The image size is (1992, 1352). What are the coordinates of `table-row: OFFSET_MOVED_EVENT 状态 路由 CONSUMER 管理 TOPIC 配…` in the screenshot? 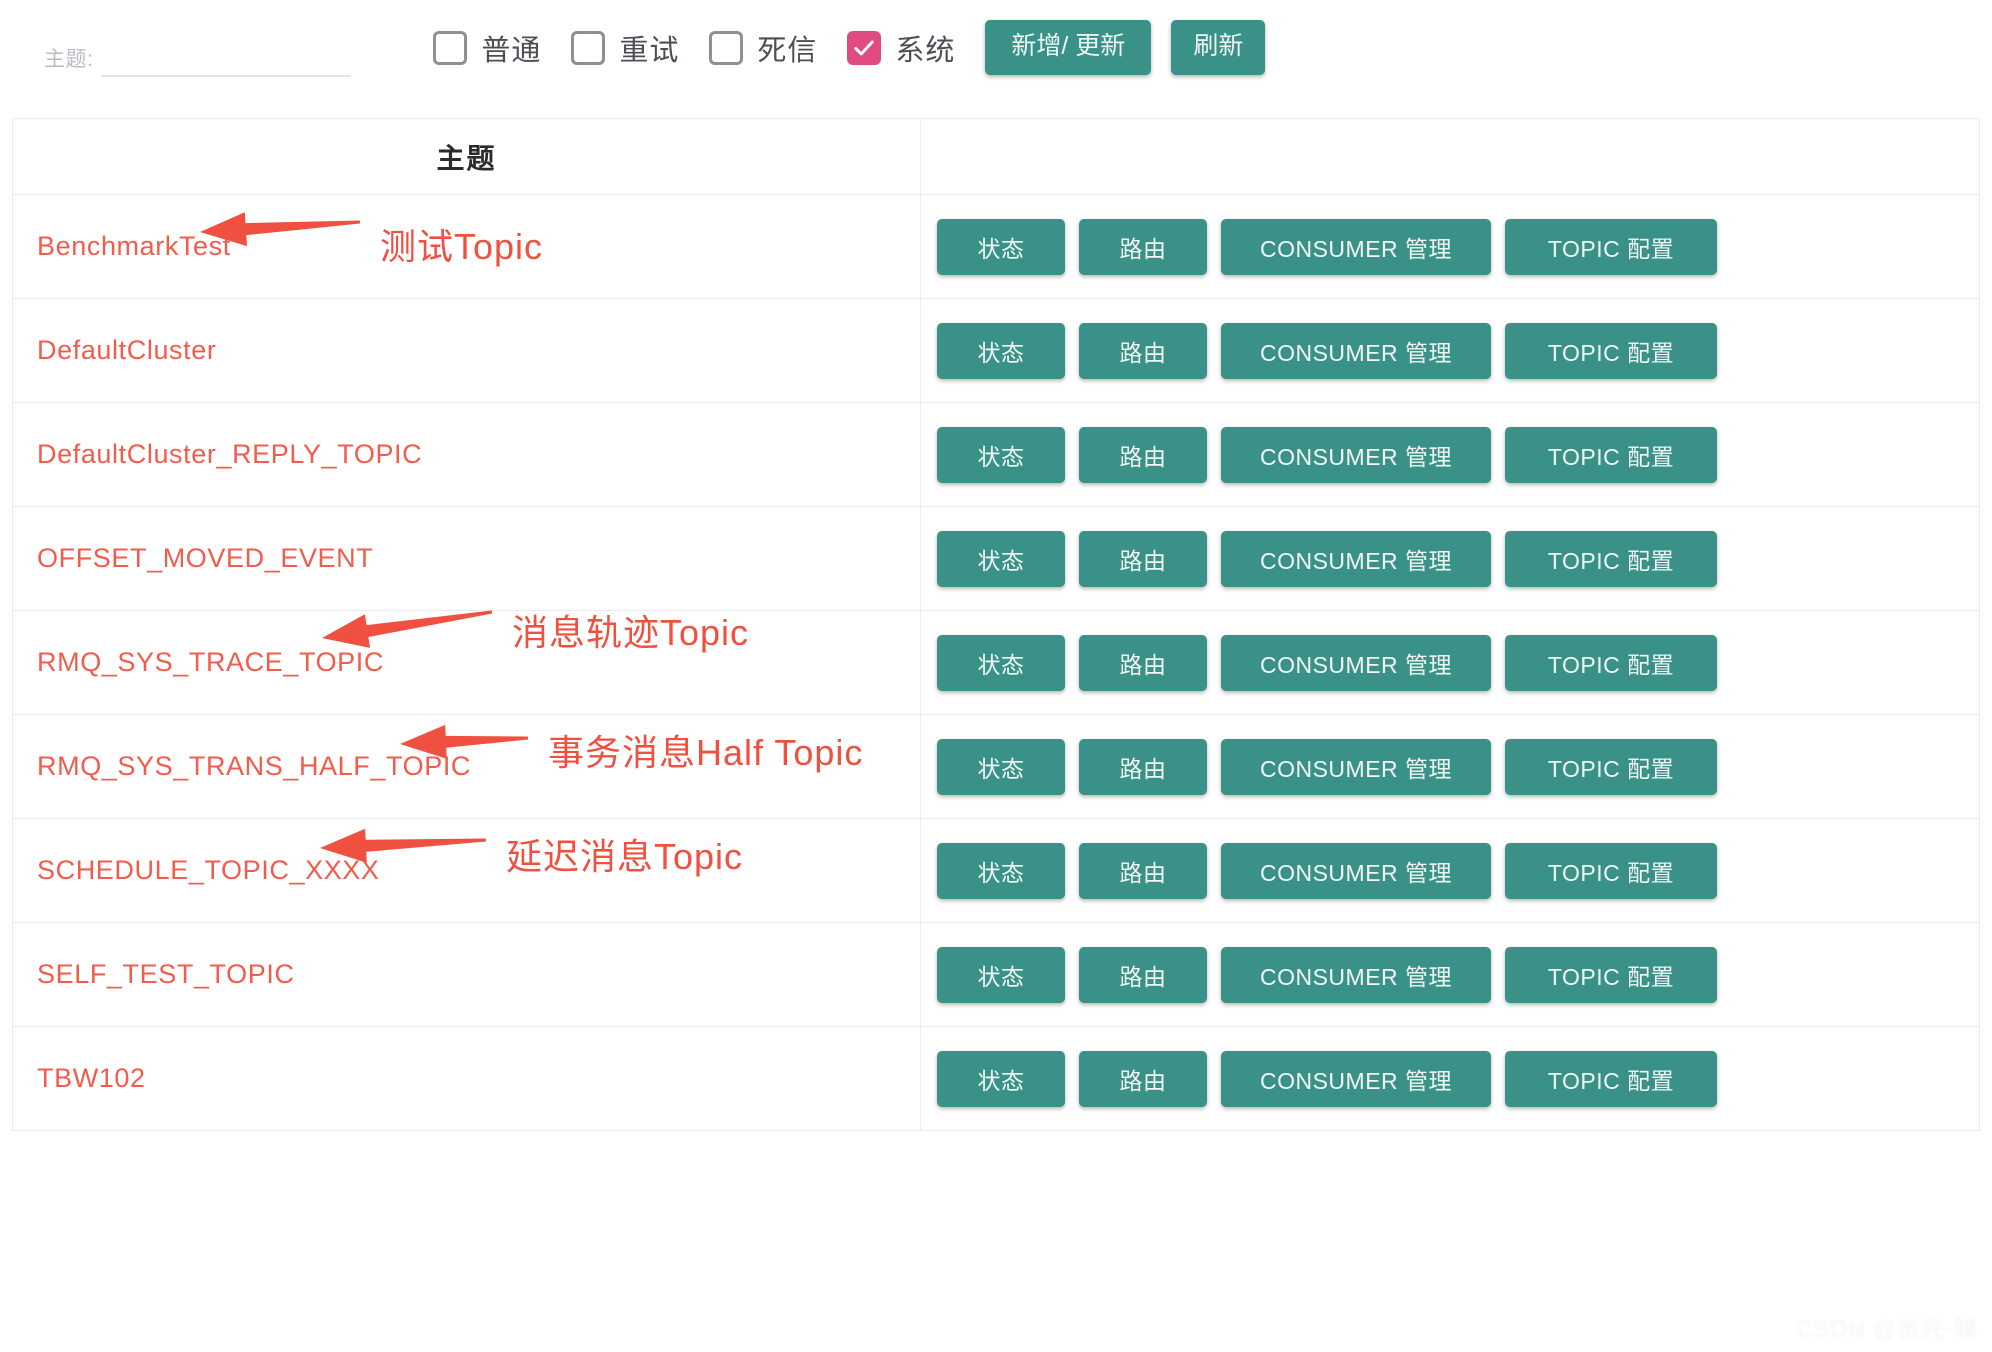 It's located at (996, 559).